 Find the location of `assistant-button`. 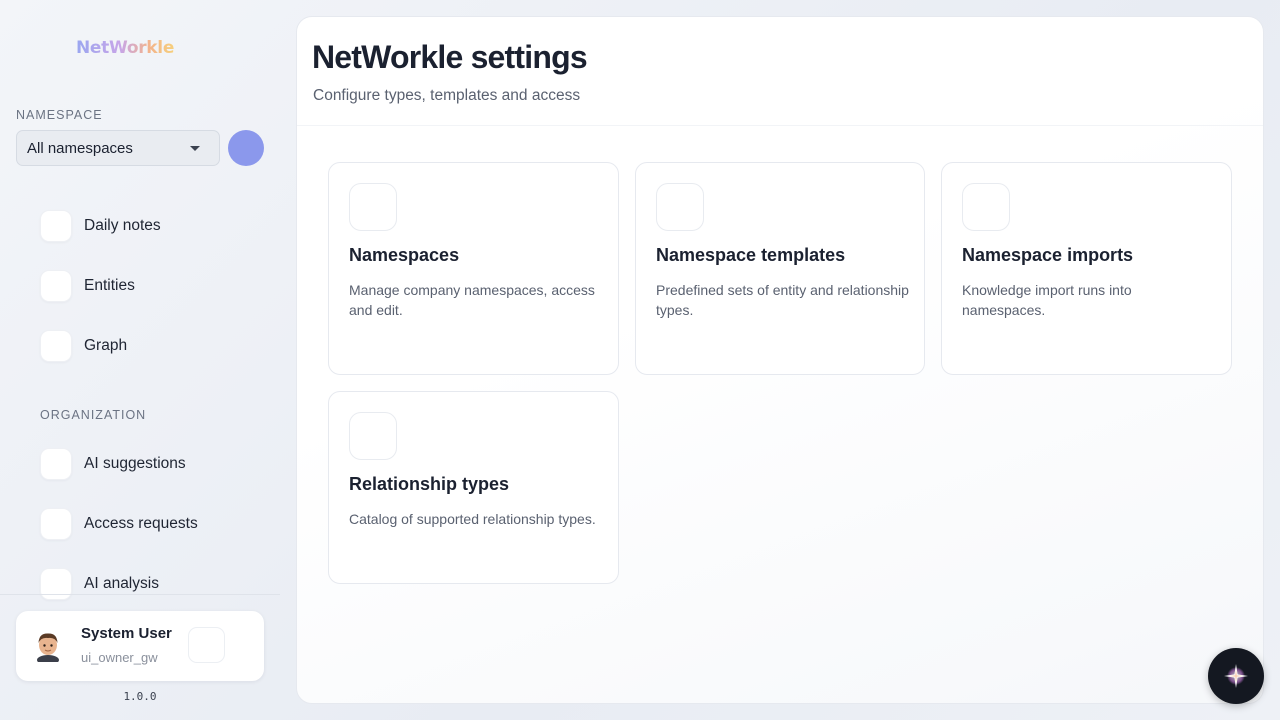

assistant-button is located at coordinates (1236, 676).